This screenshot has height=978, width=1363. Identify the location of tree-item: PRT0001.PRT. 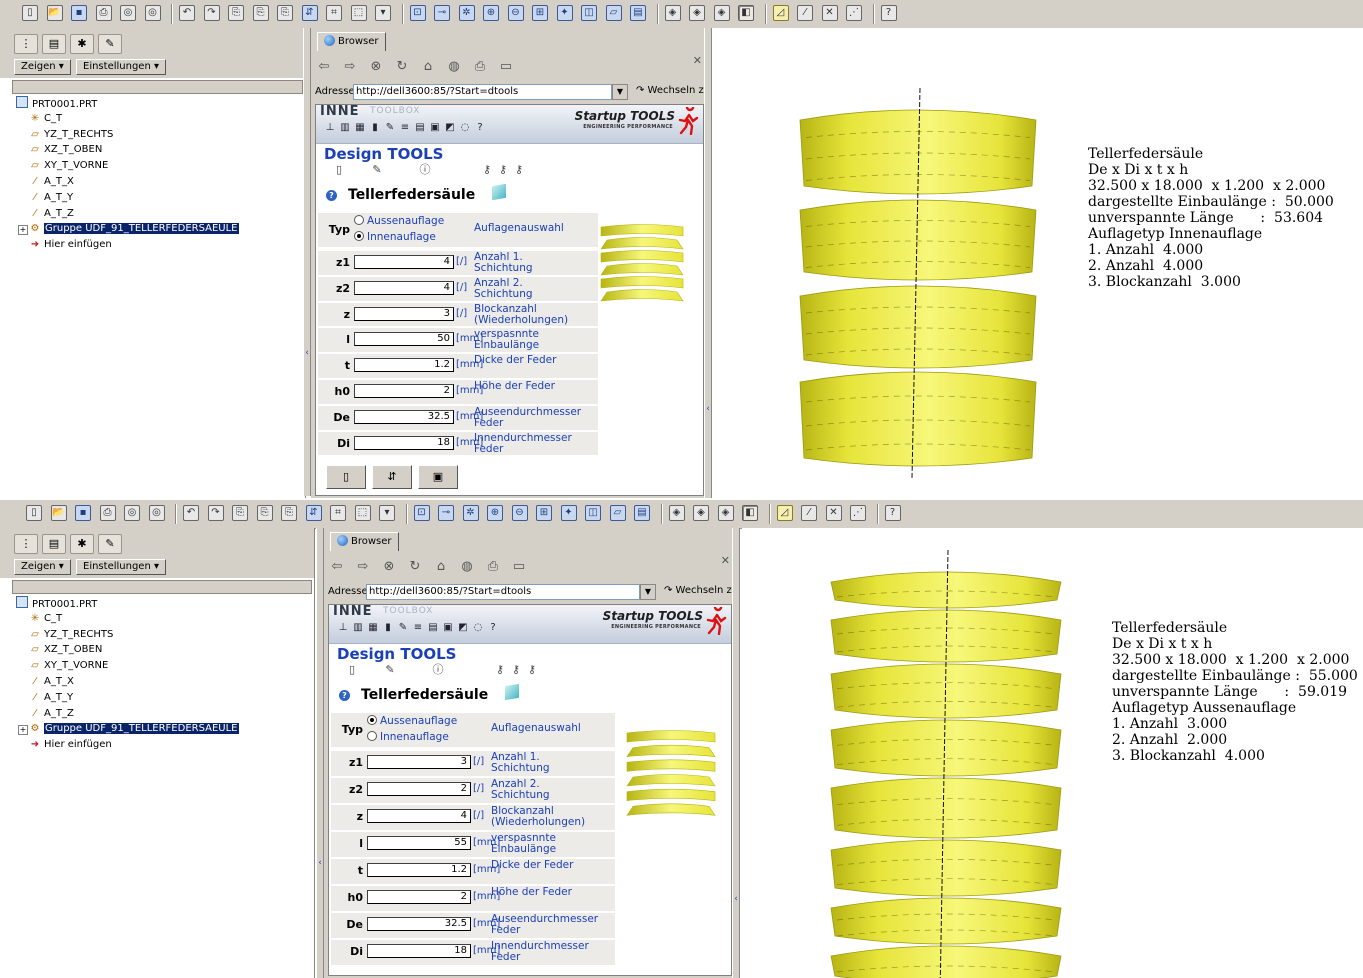
(55, 103).